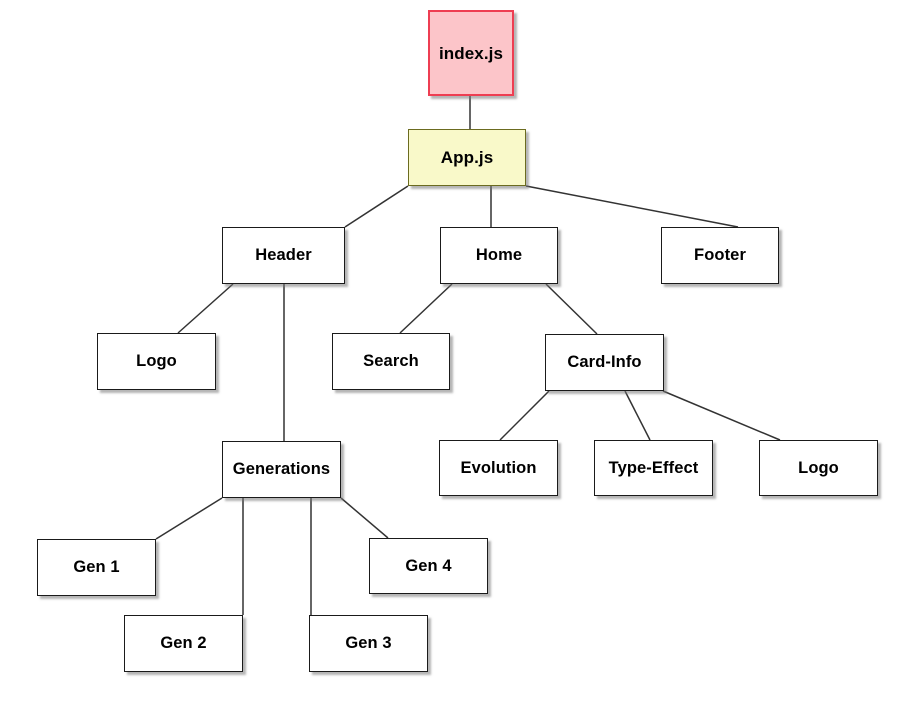  Describe the element at coordinates (426, 308) in the screenshot. I see `edge-home-to-search` at that location.